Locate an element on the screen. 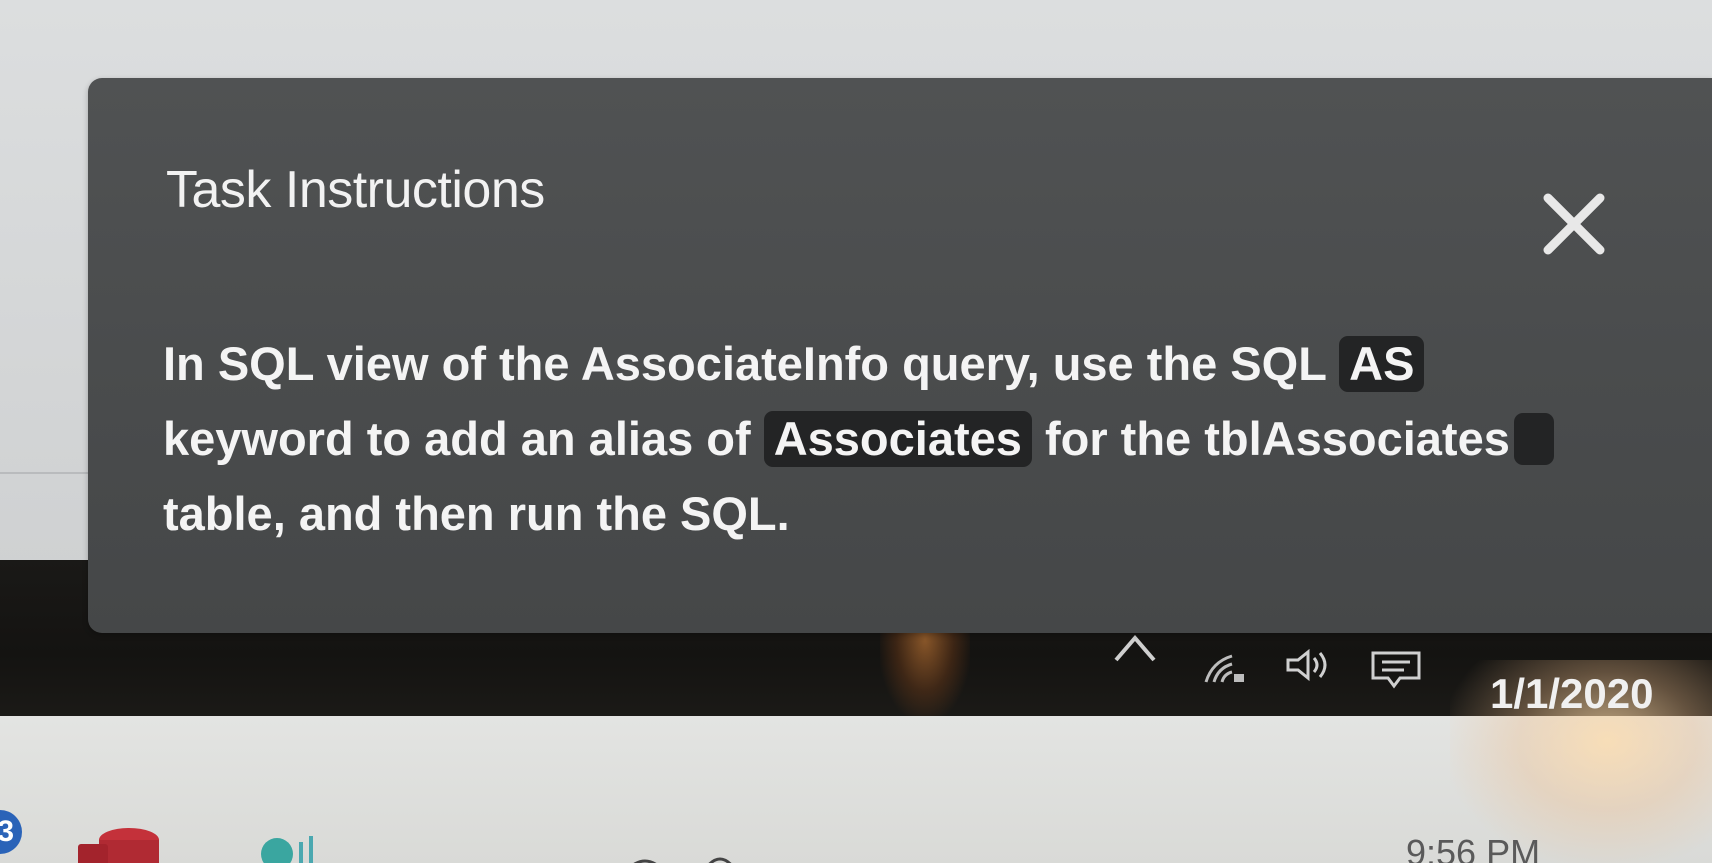  taskbar-date: 1/1/2020 is located at coordinates (1572, 694).